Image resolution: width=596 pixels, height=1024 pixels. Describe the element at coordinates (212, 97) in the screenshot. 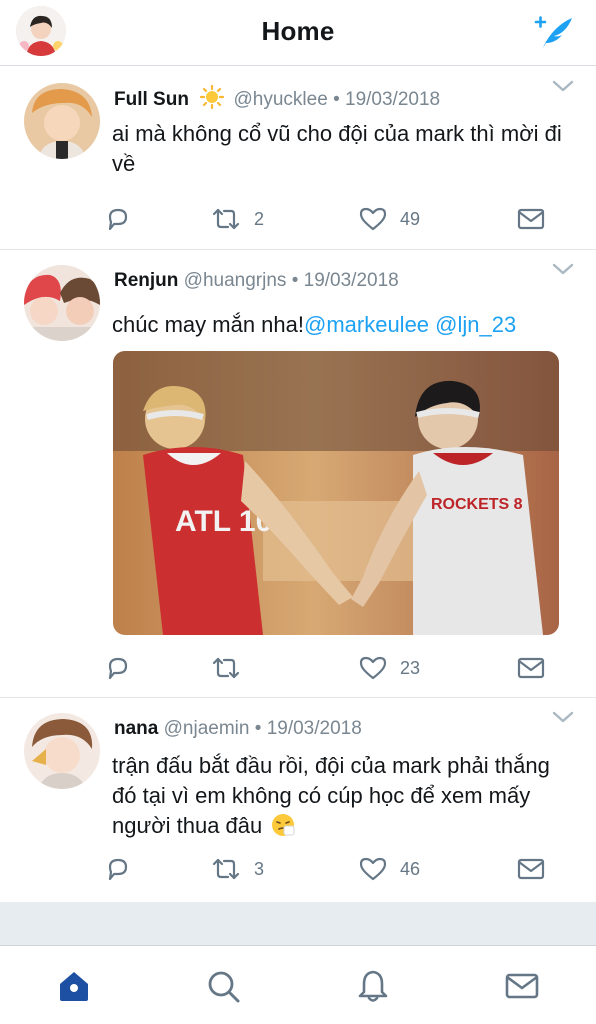

I see `sun-emoji` at that location.